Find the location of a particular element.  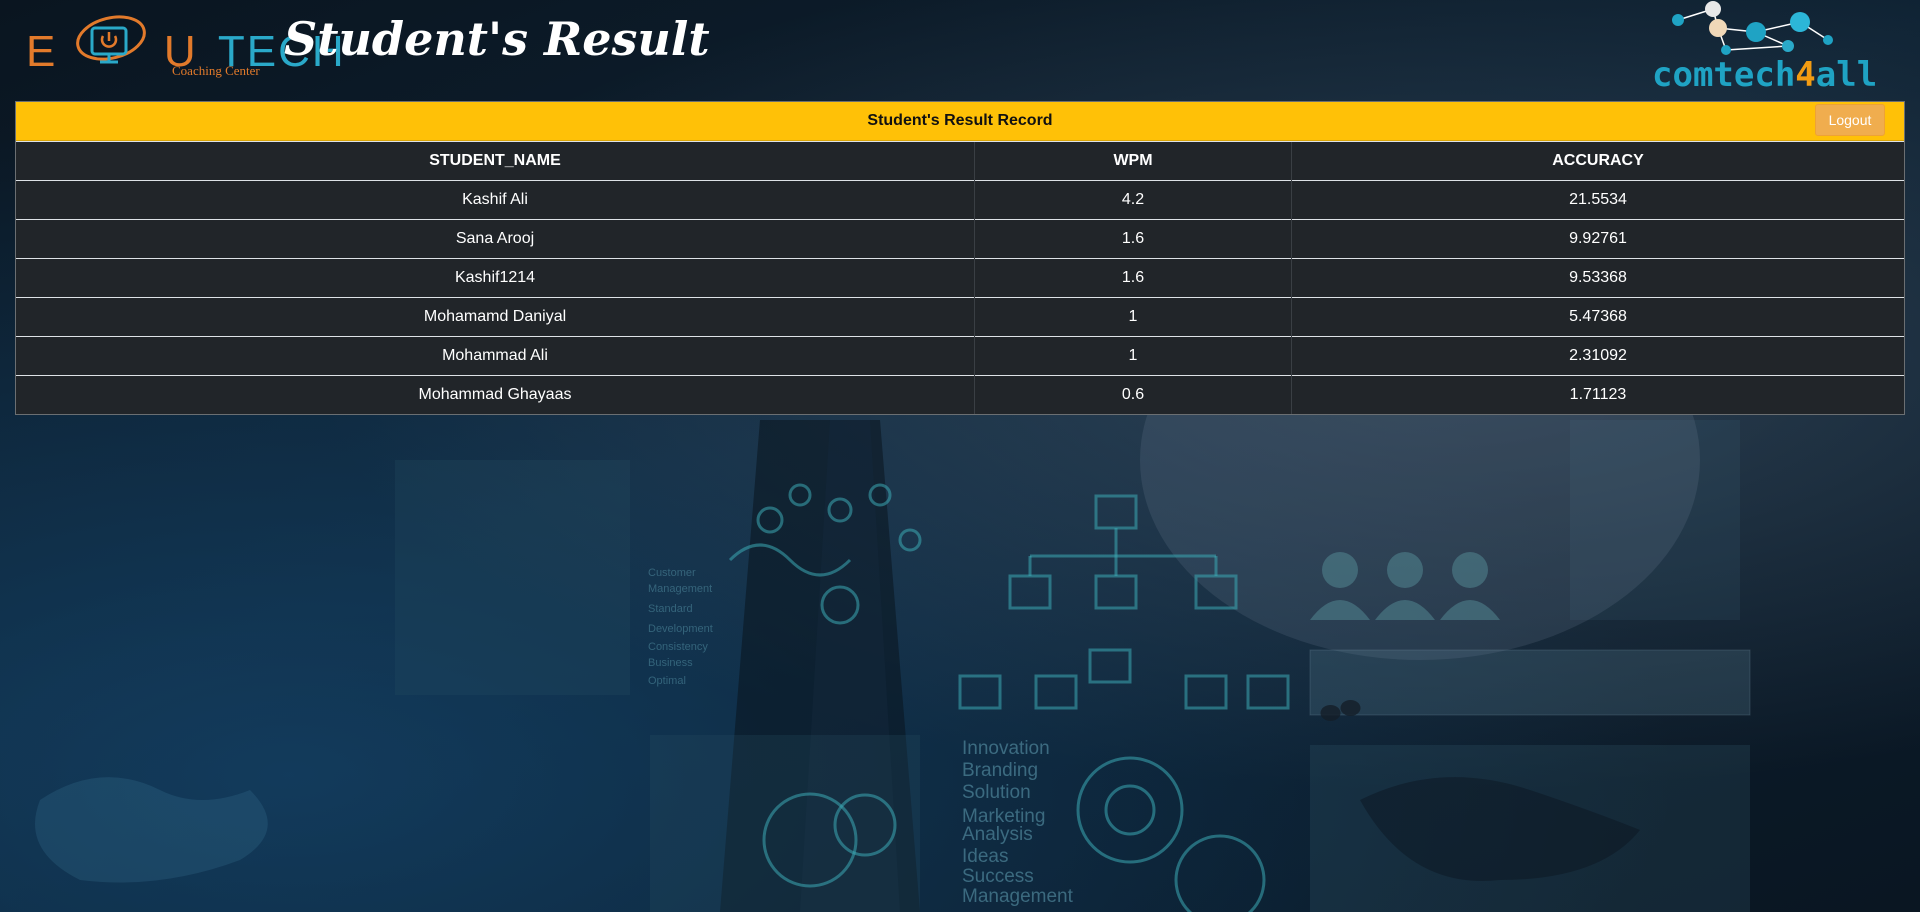

student-name-cell: Mohamamd Daniyal is located at coordinates (495, 317).